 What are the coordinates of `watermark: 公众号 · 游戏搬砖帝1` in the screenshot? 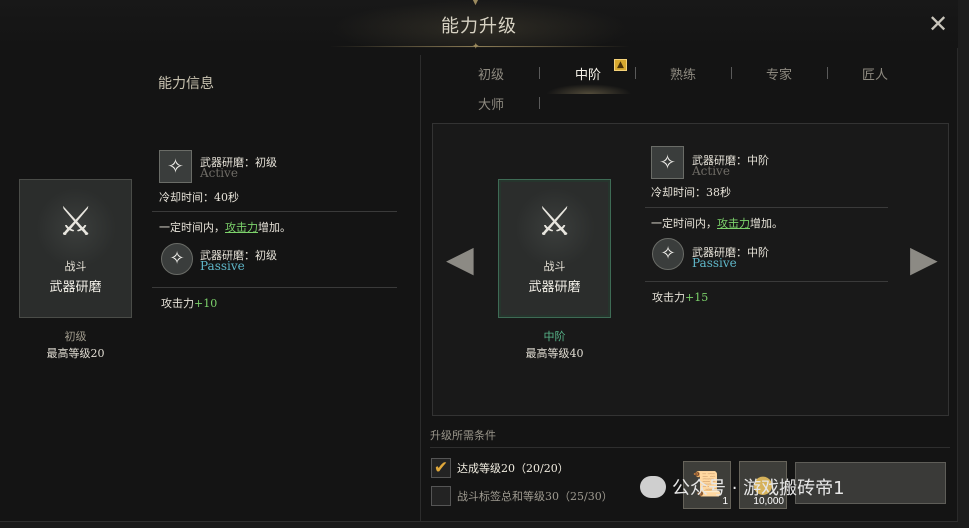 It's located at (742, 487).